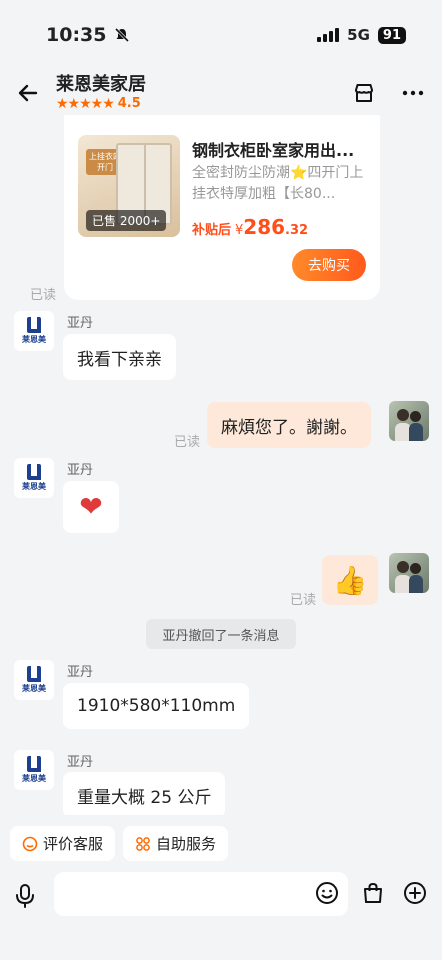  What do you see at coordinates (101, 84) in the screenshot?
I see `shop-name: 莱恩美家居` at bounding box center [101, 84].